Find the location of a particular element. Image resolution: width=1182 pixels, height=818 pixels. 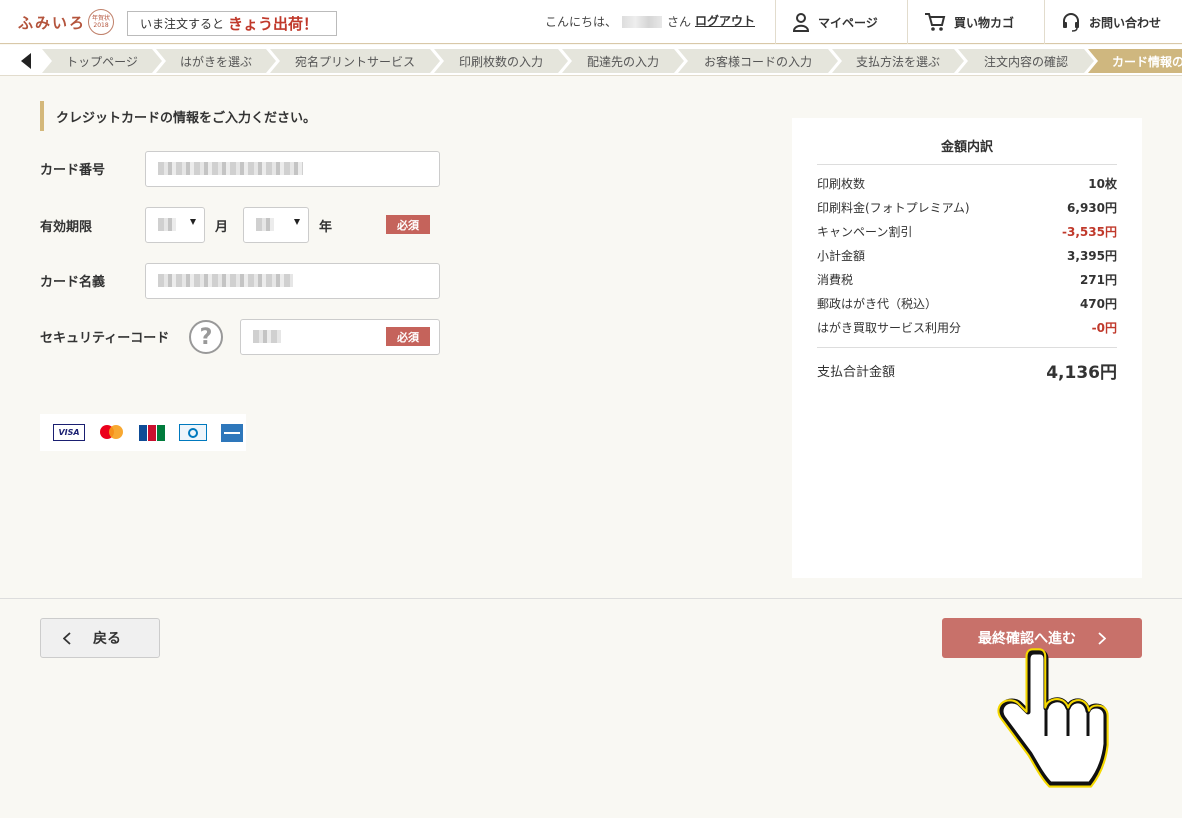

row-label: キャンペーン割引 is located at coordinates (865, 232).